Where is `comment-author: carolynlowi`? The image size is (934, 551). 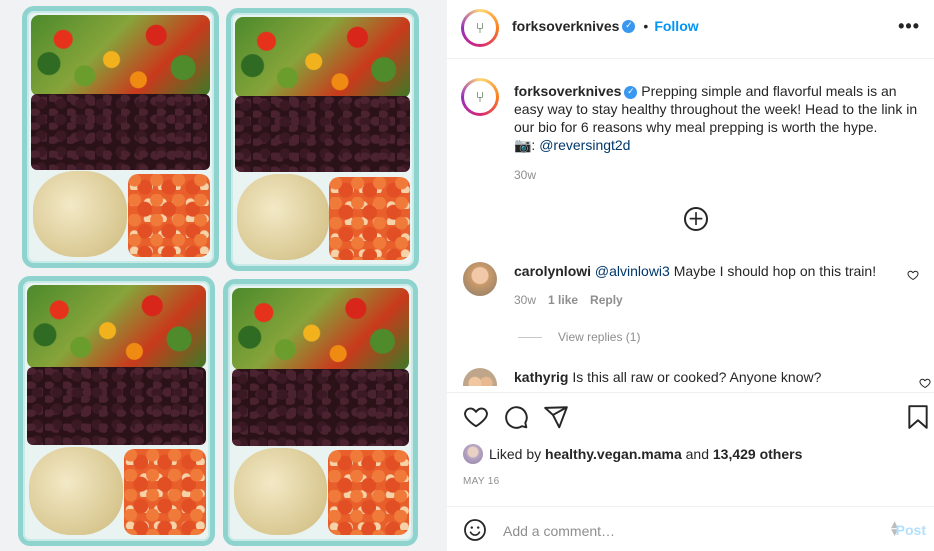
comment-author: carolynlowi is located at coordinates (552, 271).